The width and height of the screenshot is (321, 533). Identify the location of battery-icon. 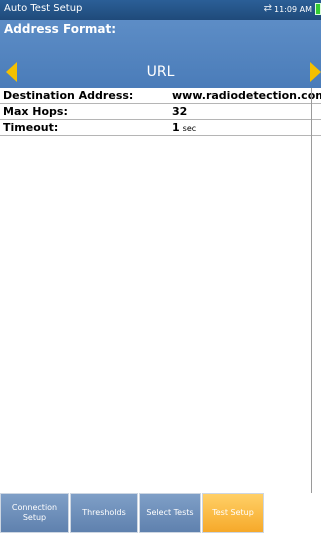
(318, 9).